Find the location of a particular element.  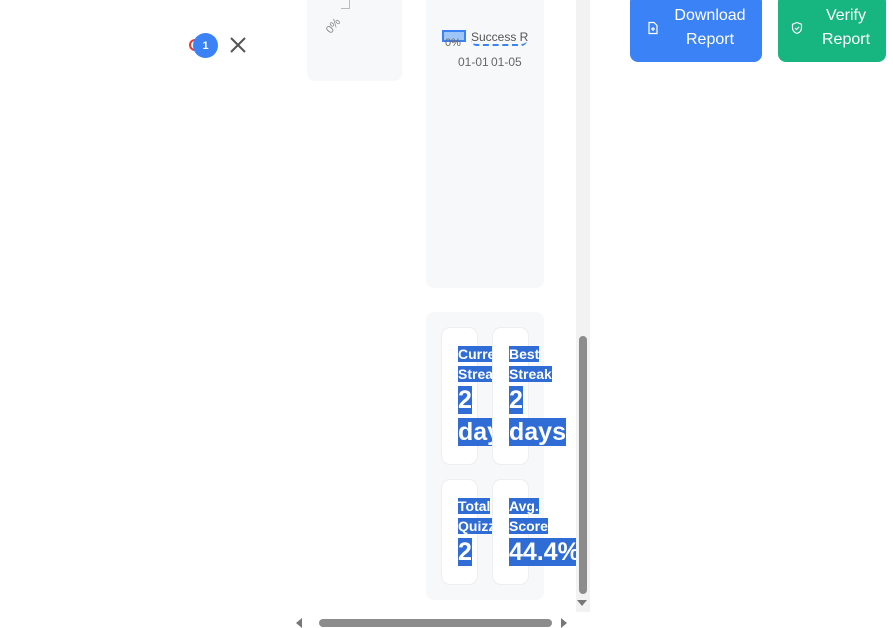

scroll-right-arrow is located at coordinates (564, 623).